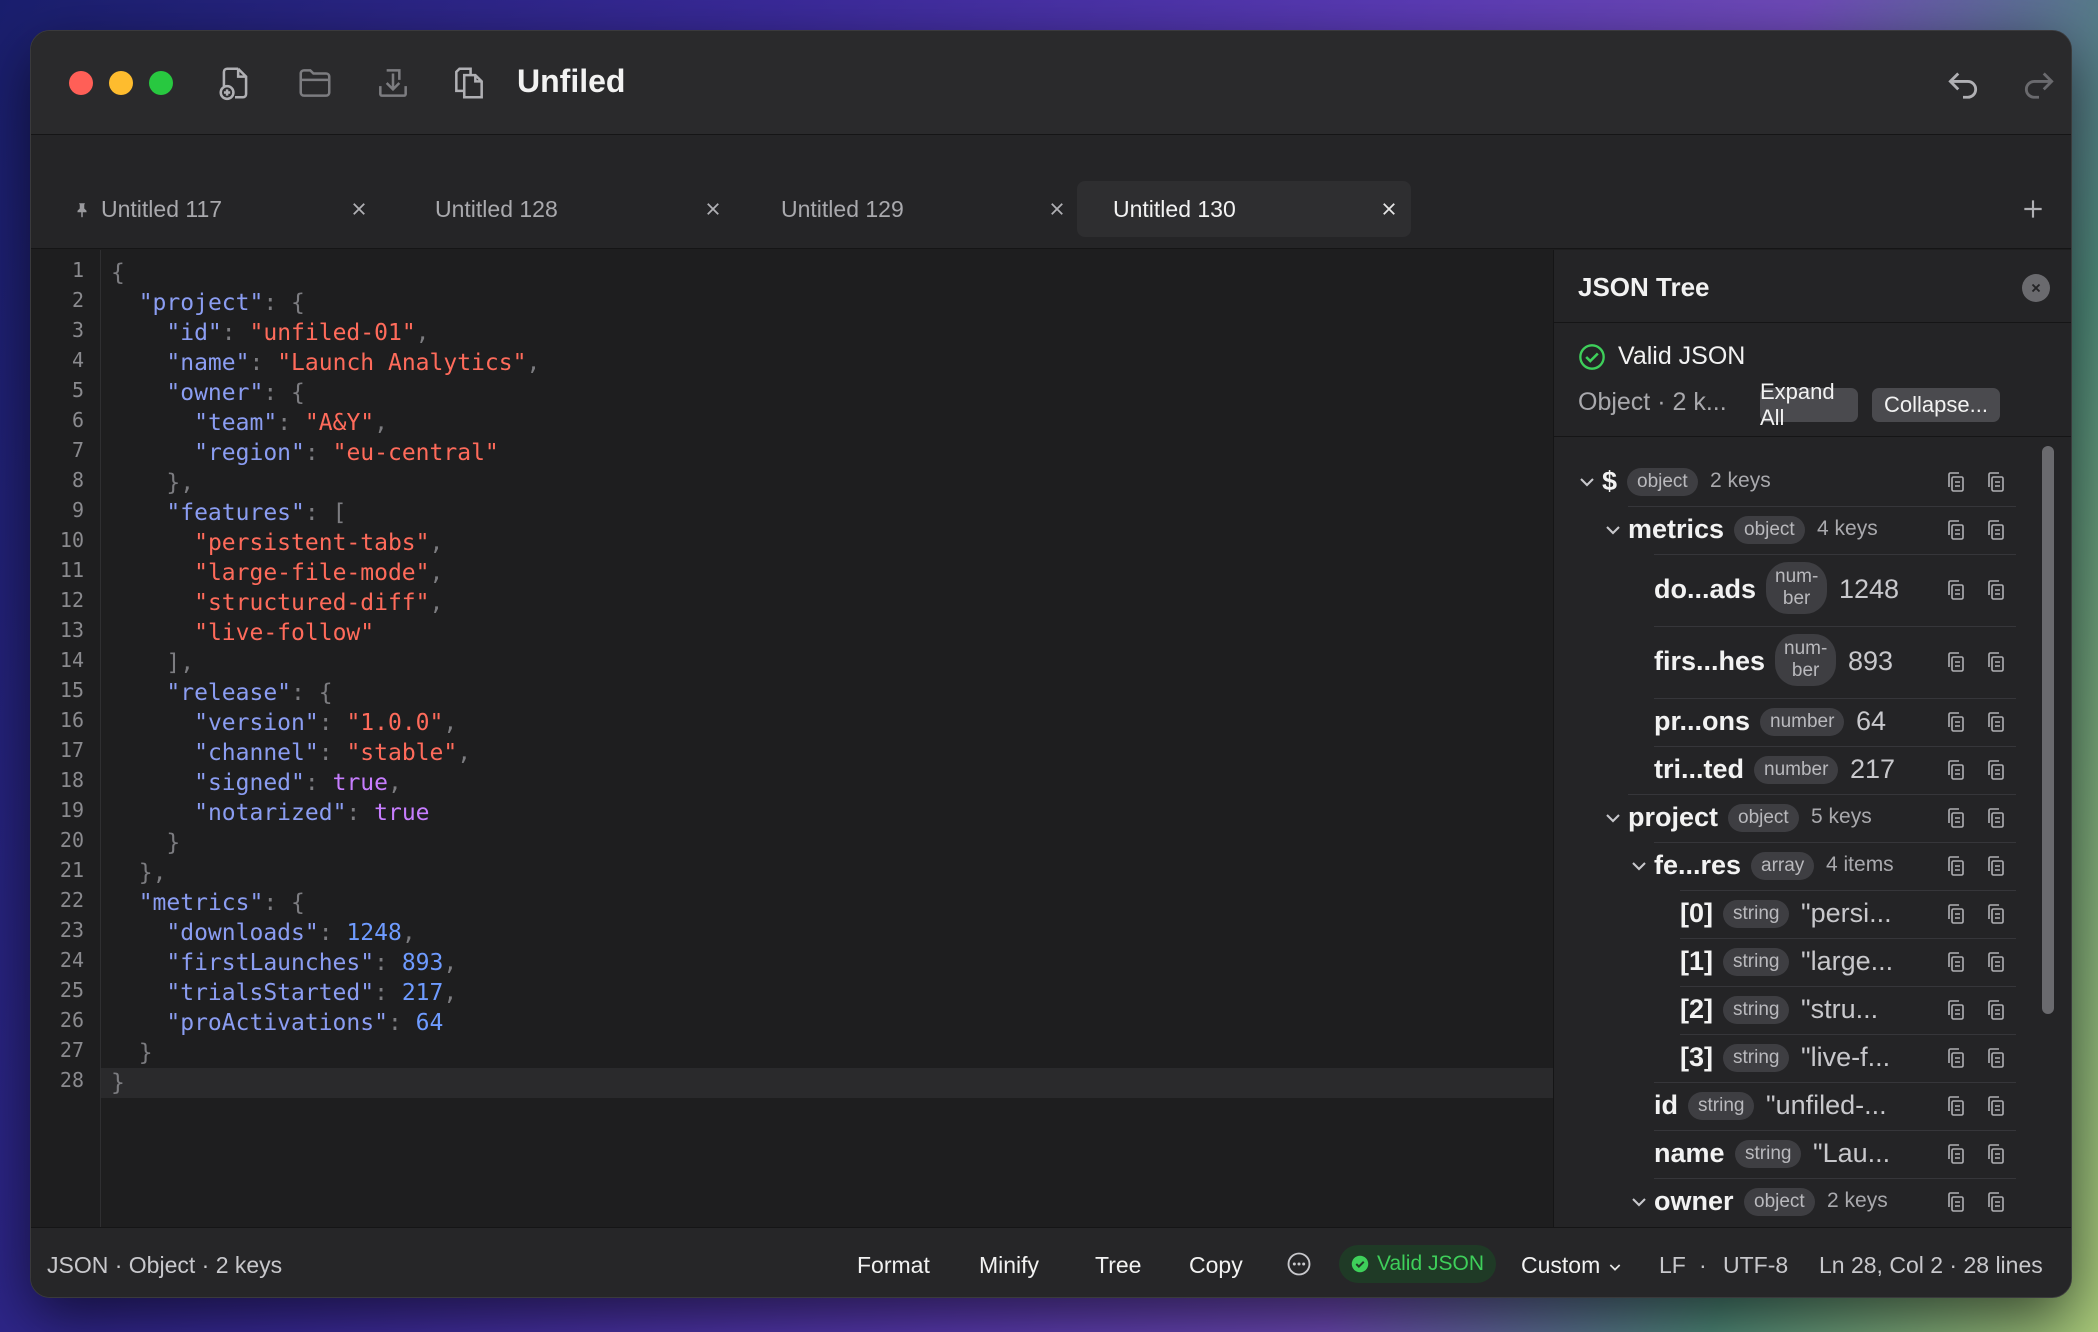  What do you see at coordinates (1812, 322) in the screenshot?
I see `divider` at bounding box center [1812, 322].